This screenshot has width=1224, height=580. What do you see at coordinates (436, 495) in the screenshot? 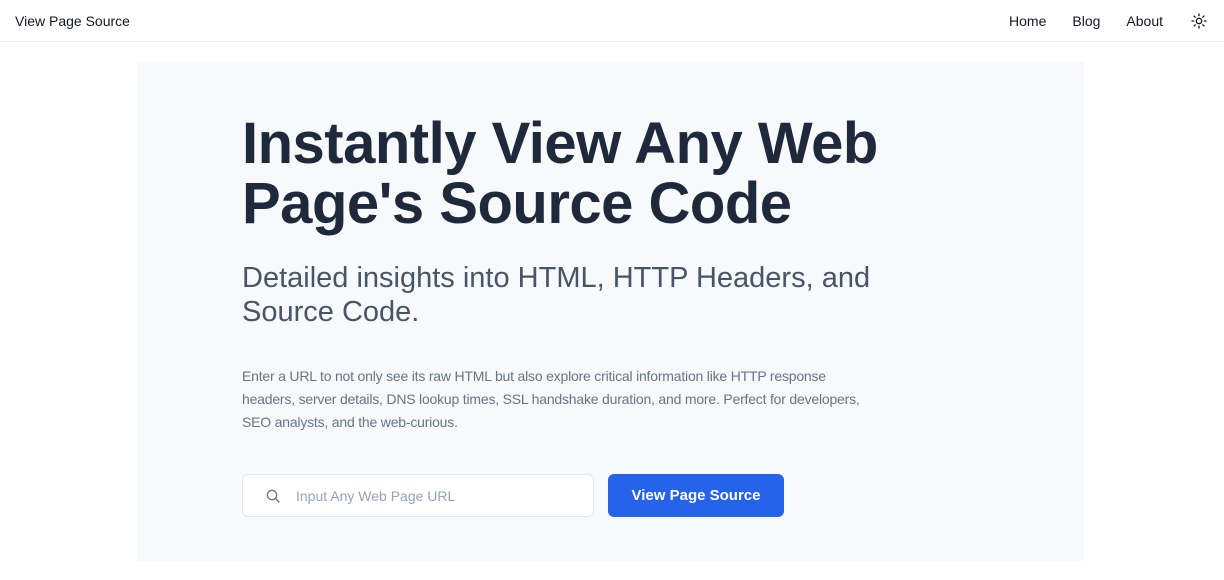
I see `url-input` at bounding box center [436, 495].